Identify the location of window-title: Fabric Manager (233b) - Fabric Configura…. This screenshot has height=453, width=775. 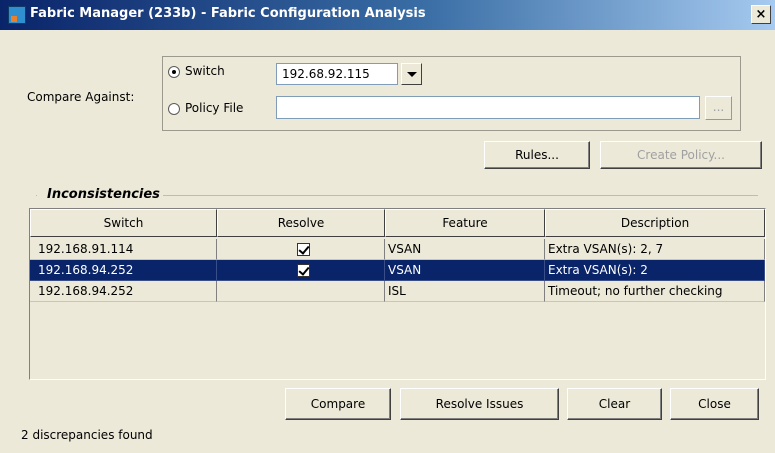
(228, 13).